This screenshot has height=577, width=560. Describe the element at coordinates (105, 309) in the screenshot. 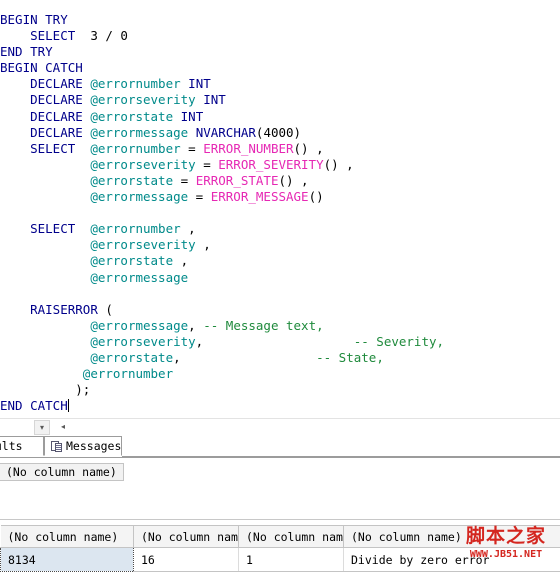

I see `code-token-plain: (` at that location.